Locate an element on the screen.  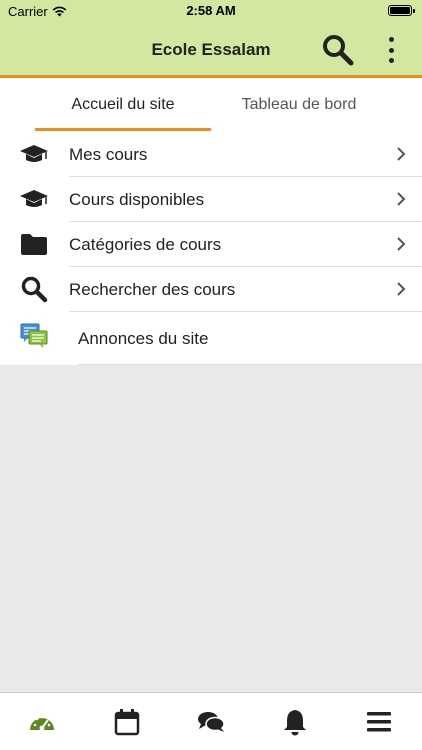
menu-hamburger-icon is located at coordinates (379, 722).